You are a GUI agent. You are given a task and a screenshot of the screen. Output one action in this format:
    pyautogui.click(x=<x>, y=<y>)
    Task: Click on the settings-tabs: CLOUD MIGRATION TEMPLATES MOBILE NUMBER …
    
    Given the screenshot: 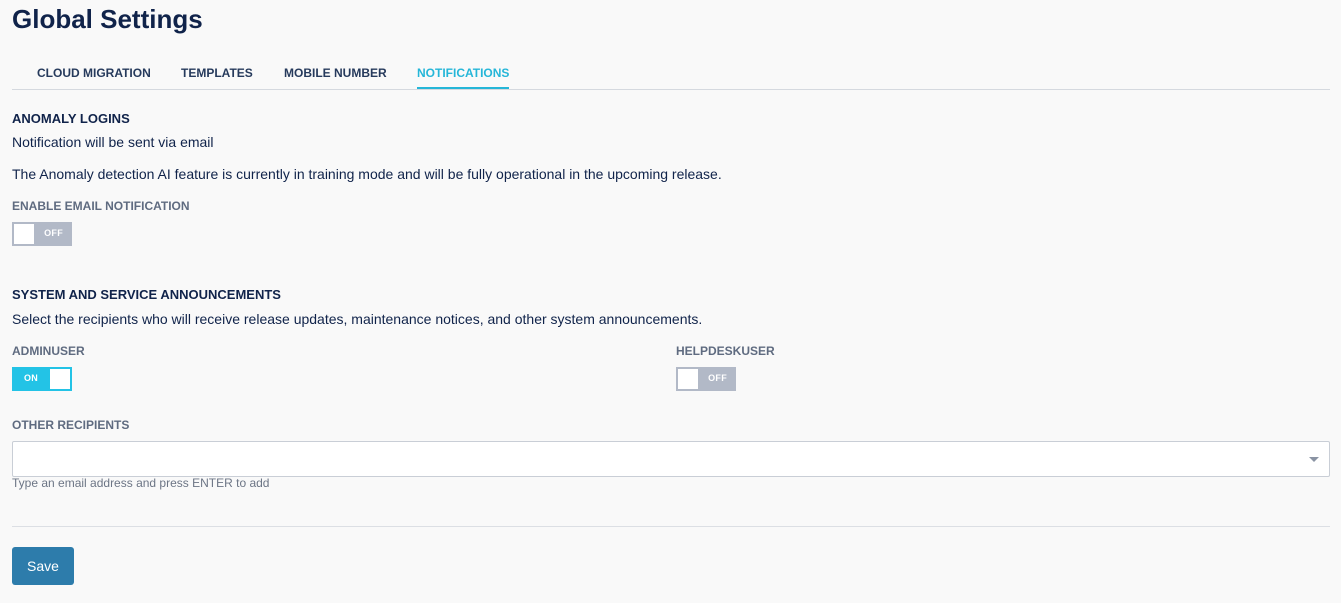 What is the action you would take?
    pyautogui.click(x=671, y=76)
    